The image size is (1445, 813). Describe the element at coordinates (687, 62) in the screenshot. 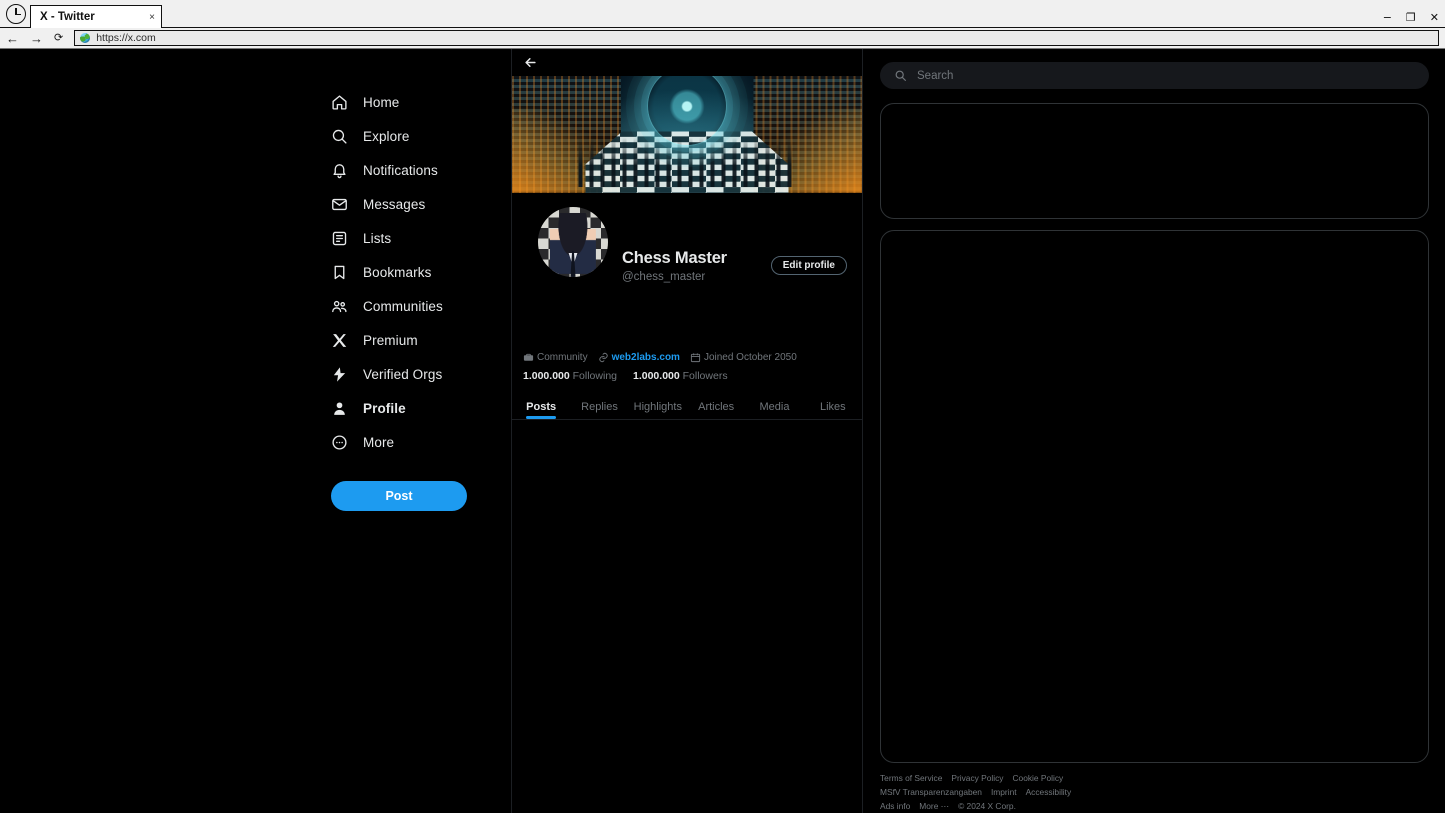

I see `column-header` at that location.